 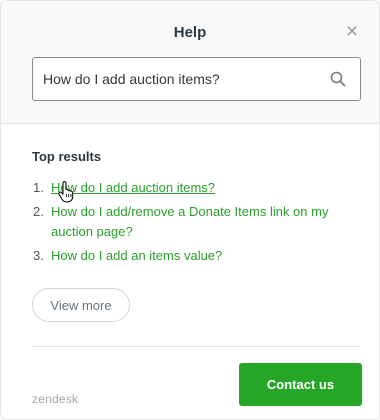 I want to click on result-number: 1., so click(x=38, y=187).